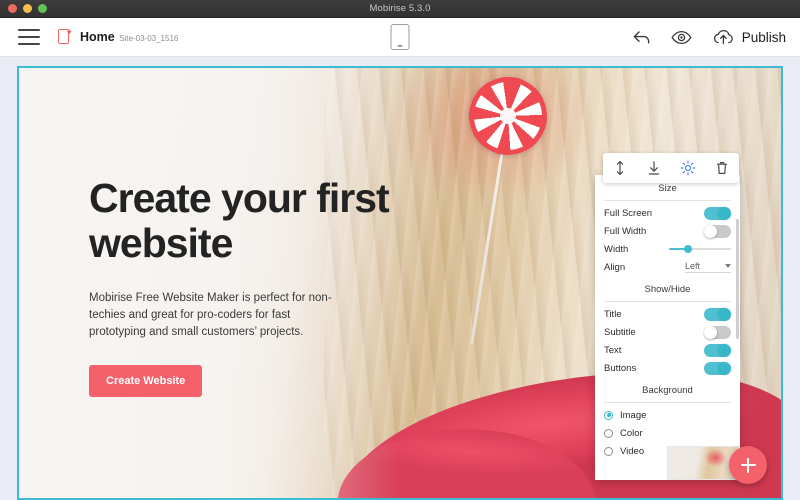 Image resolution: width=800 pixels, height=500 pixels. Describe the element at coordinates (146, 381) in the screenshot. I see `create-website-button: Create Website` at that location.